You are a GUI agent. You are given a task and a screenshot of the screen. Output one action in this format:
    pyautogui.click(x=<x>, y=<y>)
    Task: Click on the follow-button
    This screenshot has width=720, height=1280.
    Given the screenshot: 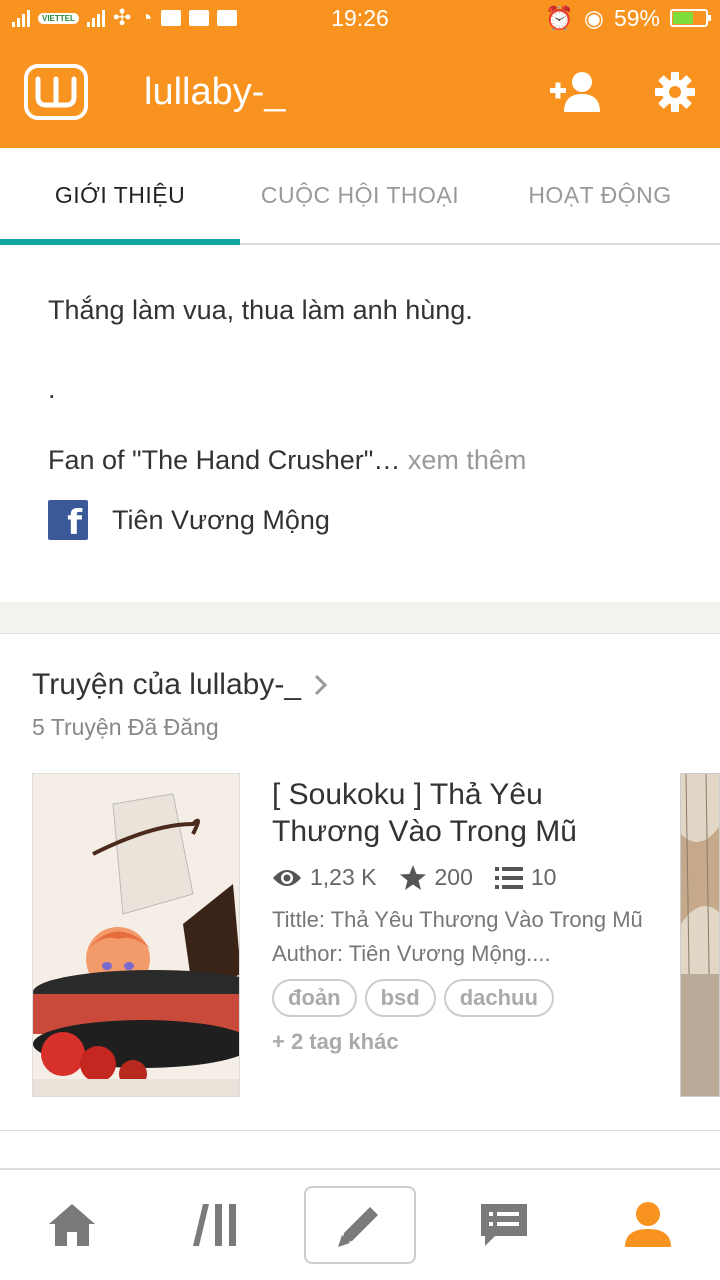 What is the action you would take?
    pyautogui.click(x=578, y=92)
    